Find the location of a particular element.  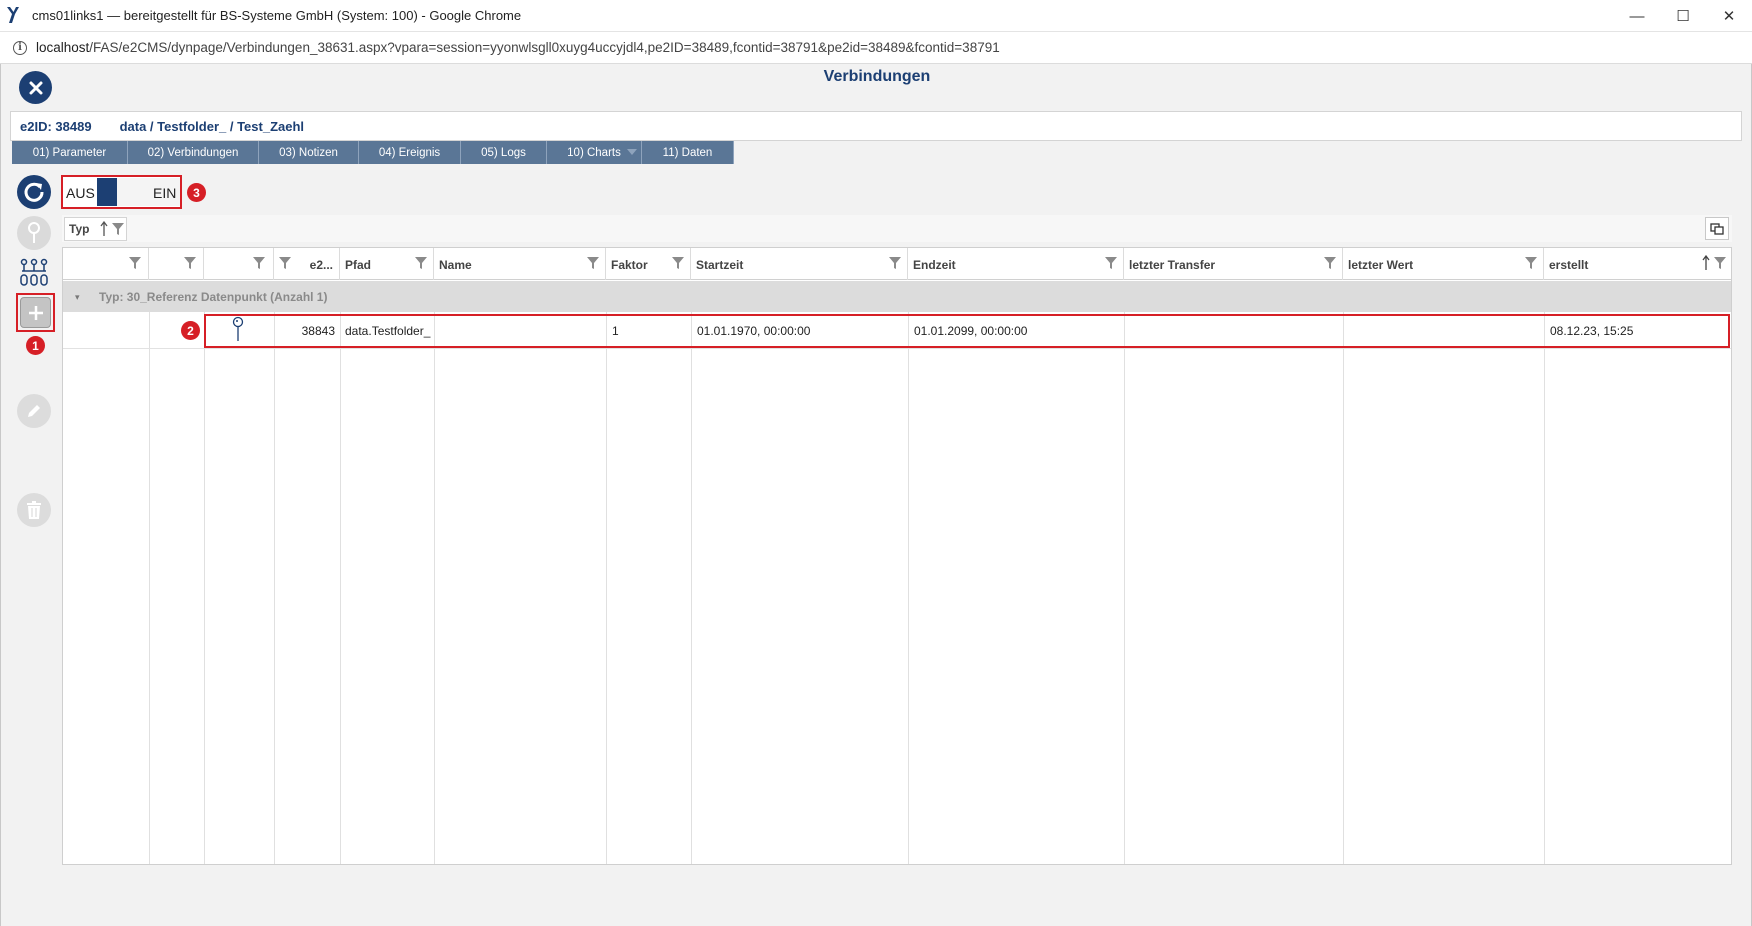

toggle-knob is located at coordinates (107, 192).